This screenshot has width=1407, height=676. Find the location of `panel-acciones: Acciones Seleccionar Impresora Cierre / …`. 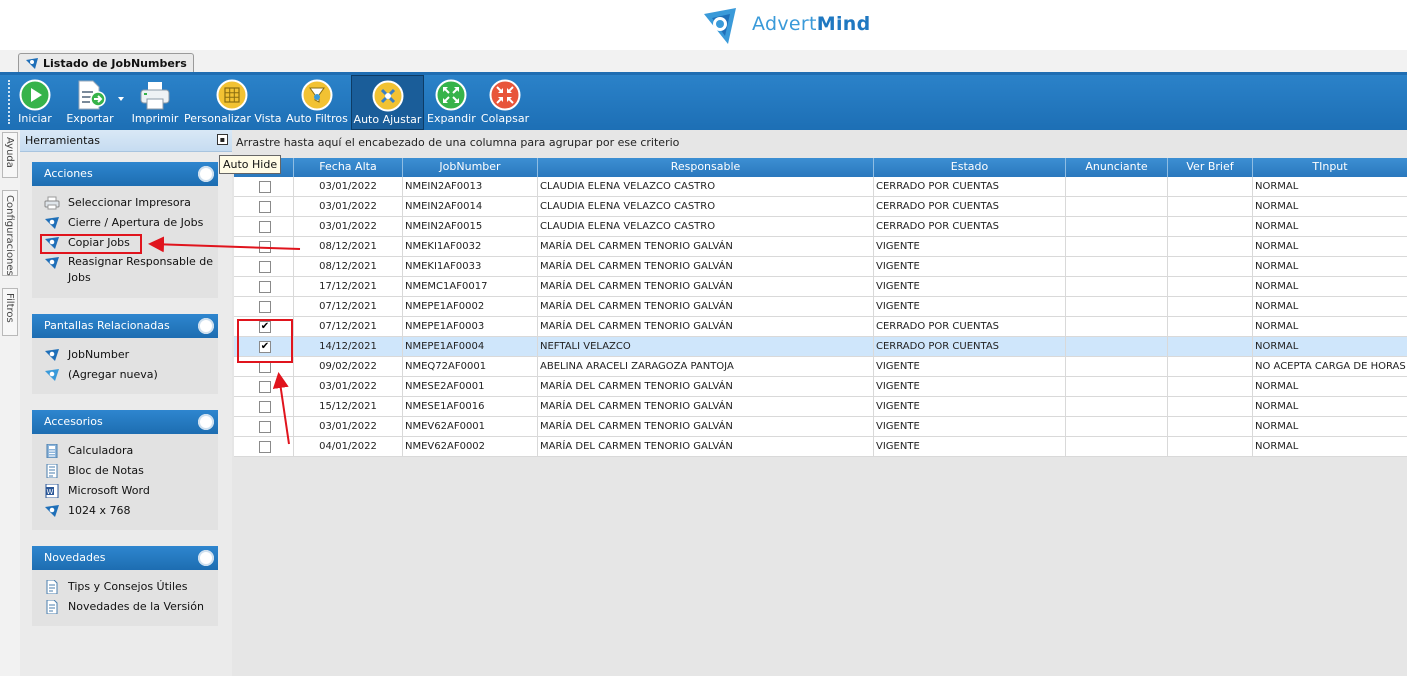

panel-acciones: Acciones Seleccionar Impresora Cierre / … is located at coordinates (125, 230).